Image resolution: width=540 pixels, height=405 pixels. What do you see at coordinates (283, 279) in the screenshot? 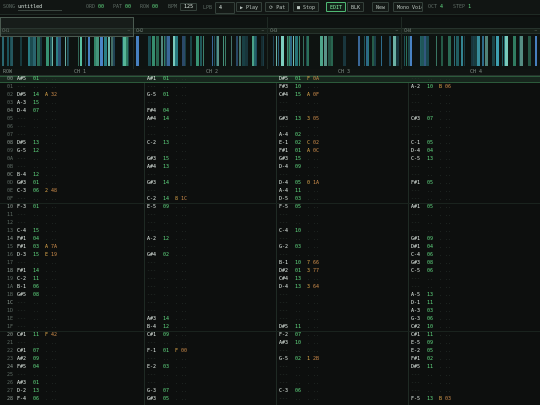
I see `note-cell: C#4` at bounding box center [283, 279].